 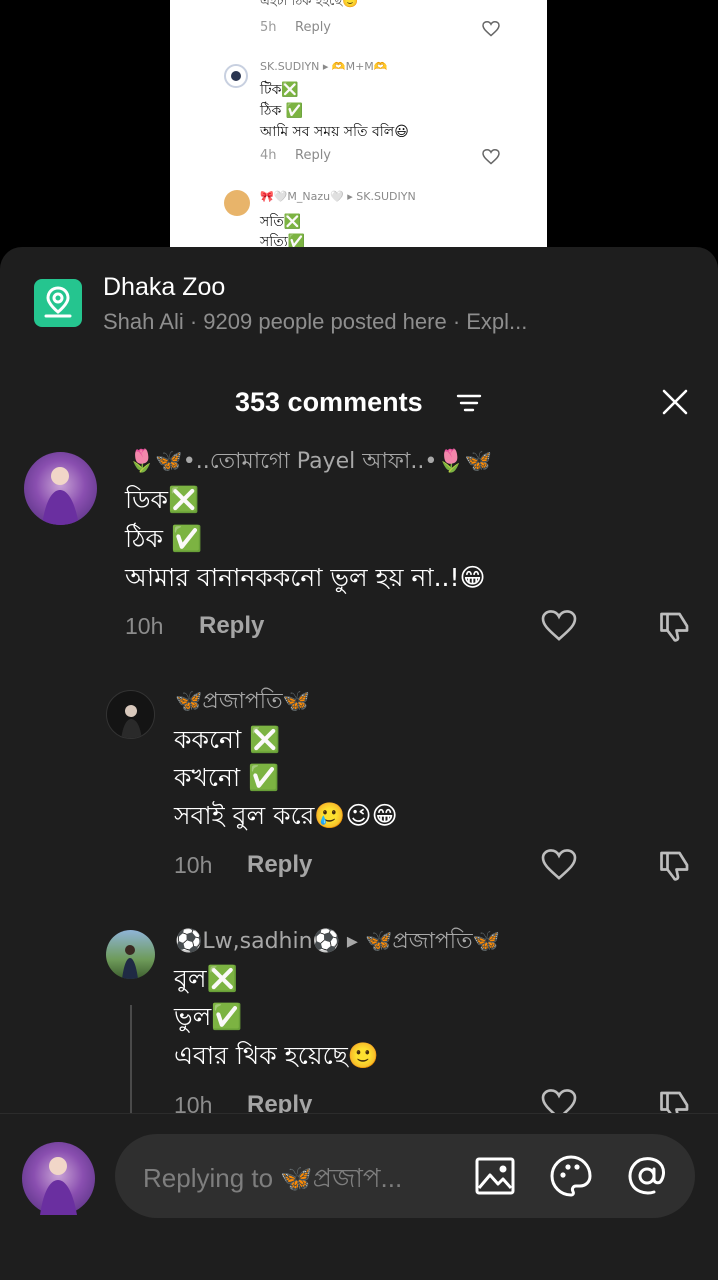 What do you see at coordinates (324, 66) in the screenshot?
I see `preview-c1-user: SK.SUDIYN ▸ 🫶M+M🫶` at bounding box center [324, 66].